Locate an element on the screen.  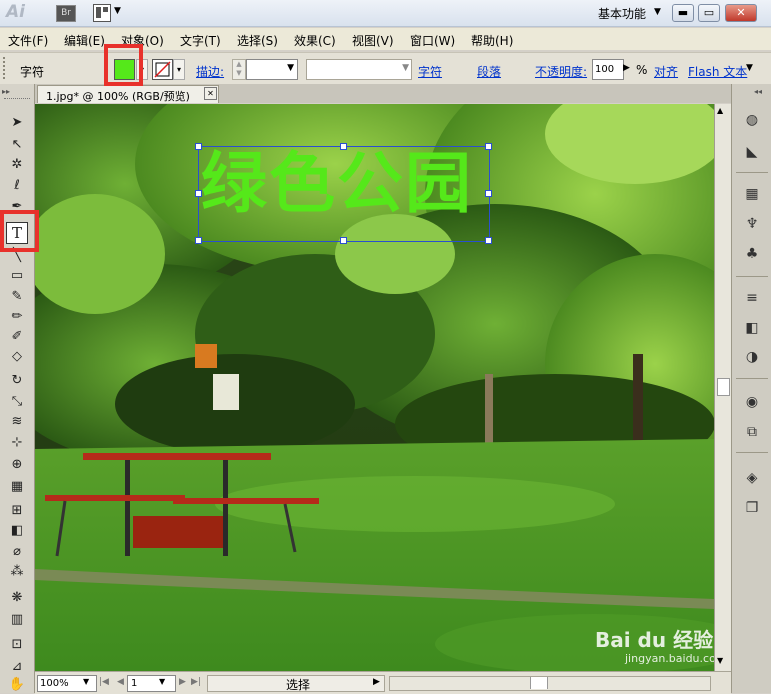
horizontal-scrollbar is located at coordinates (550, 683).